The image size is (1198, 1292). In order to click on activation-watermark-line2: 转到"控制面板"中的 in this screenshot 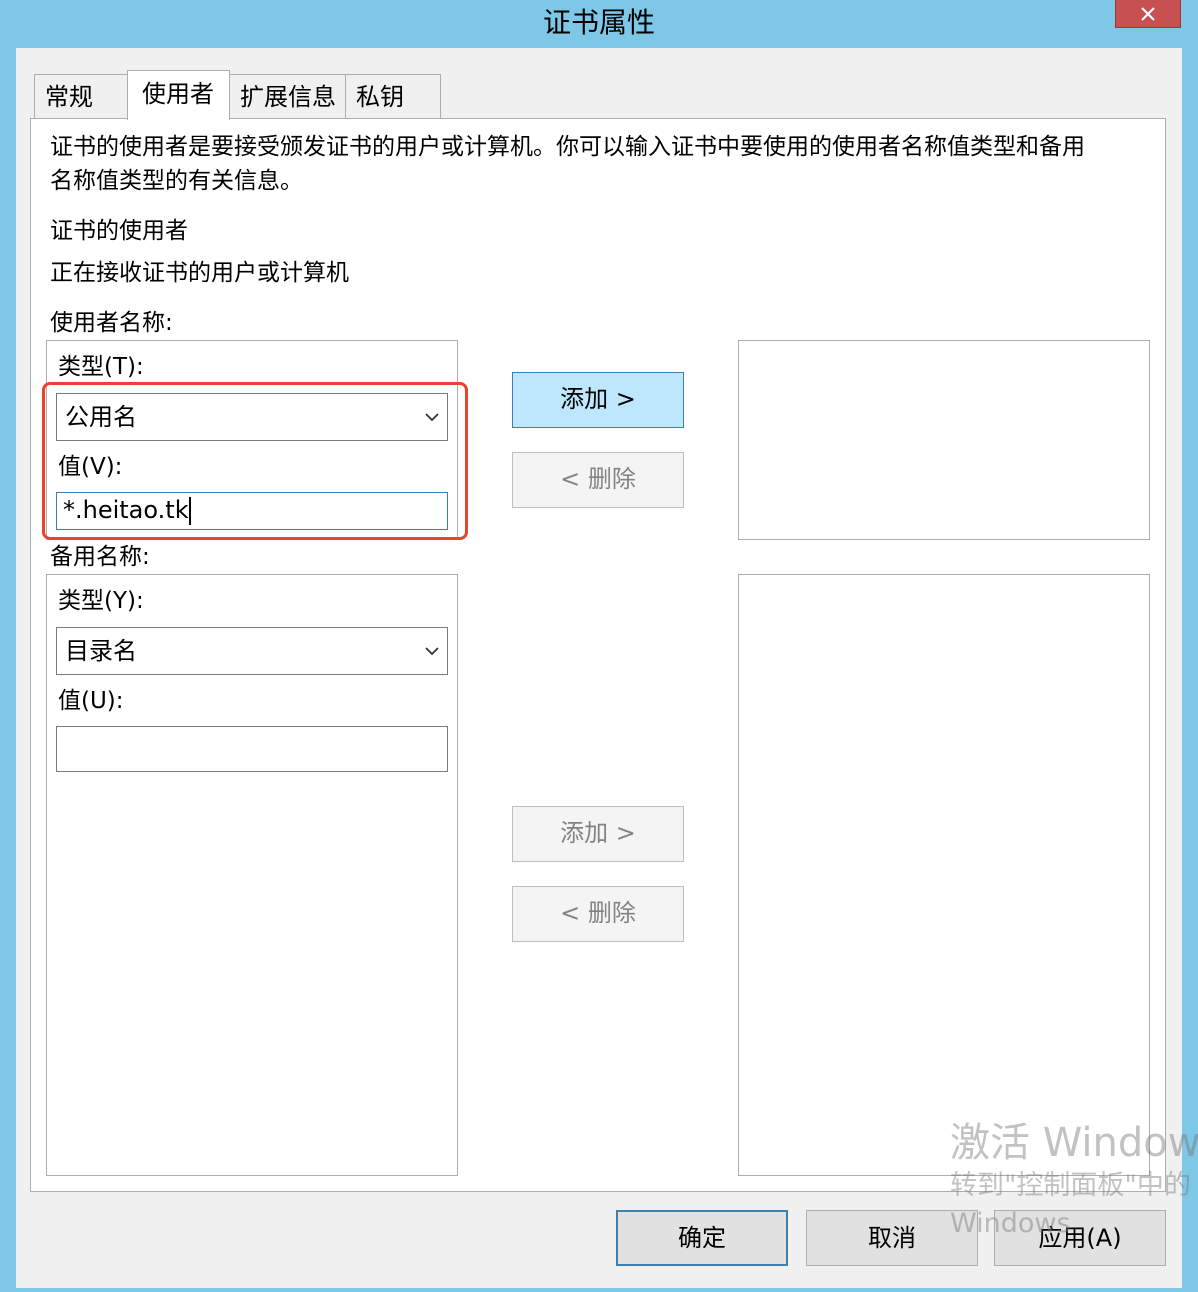, I will do `click(1070, 1185)`.